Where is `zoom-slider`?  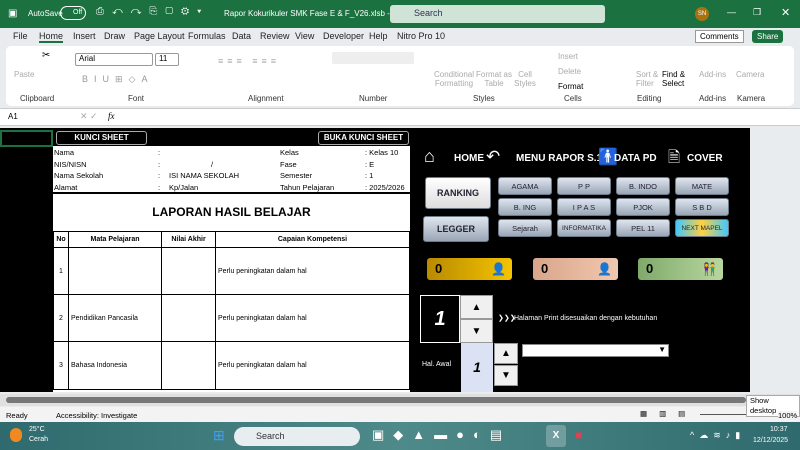 zoom-slider is located at coordinates (725, 414).